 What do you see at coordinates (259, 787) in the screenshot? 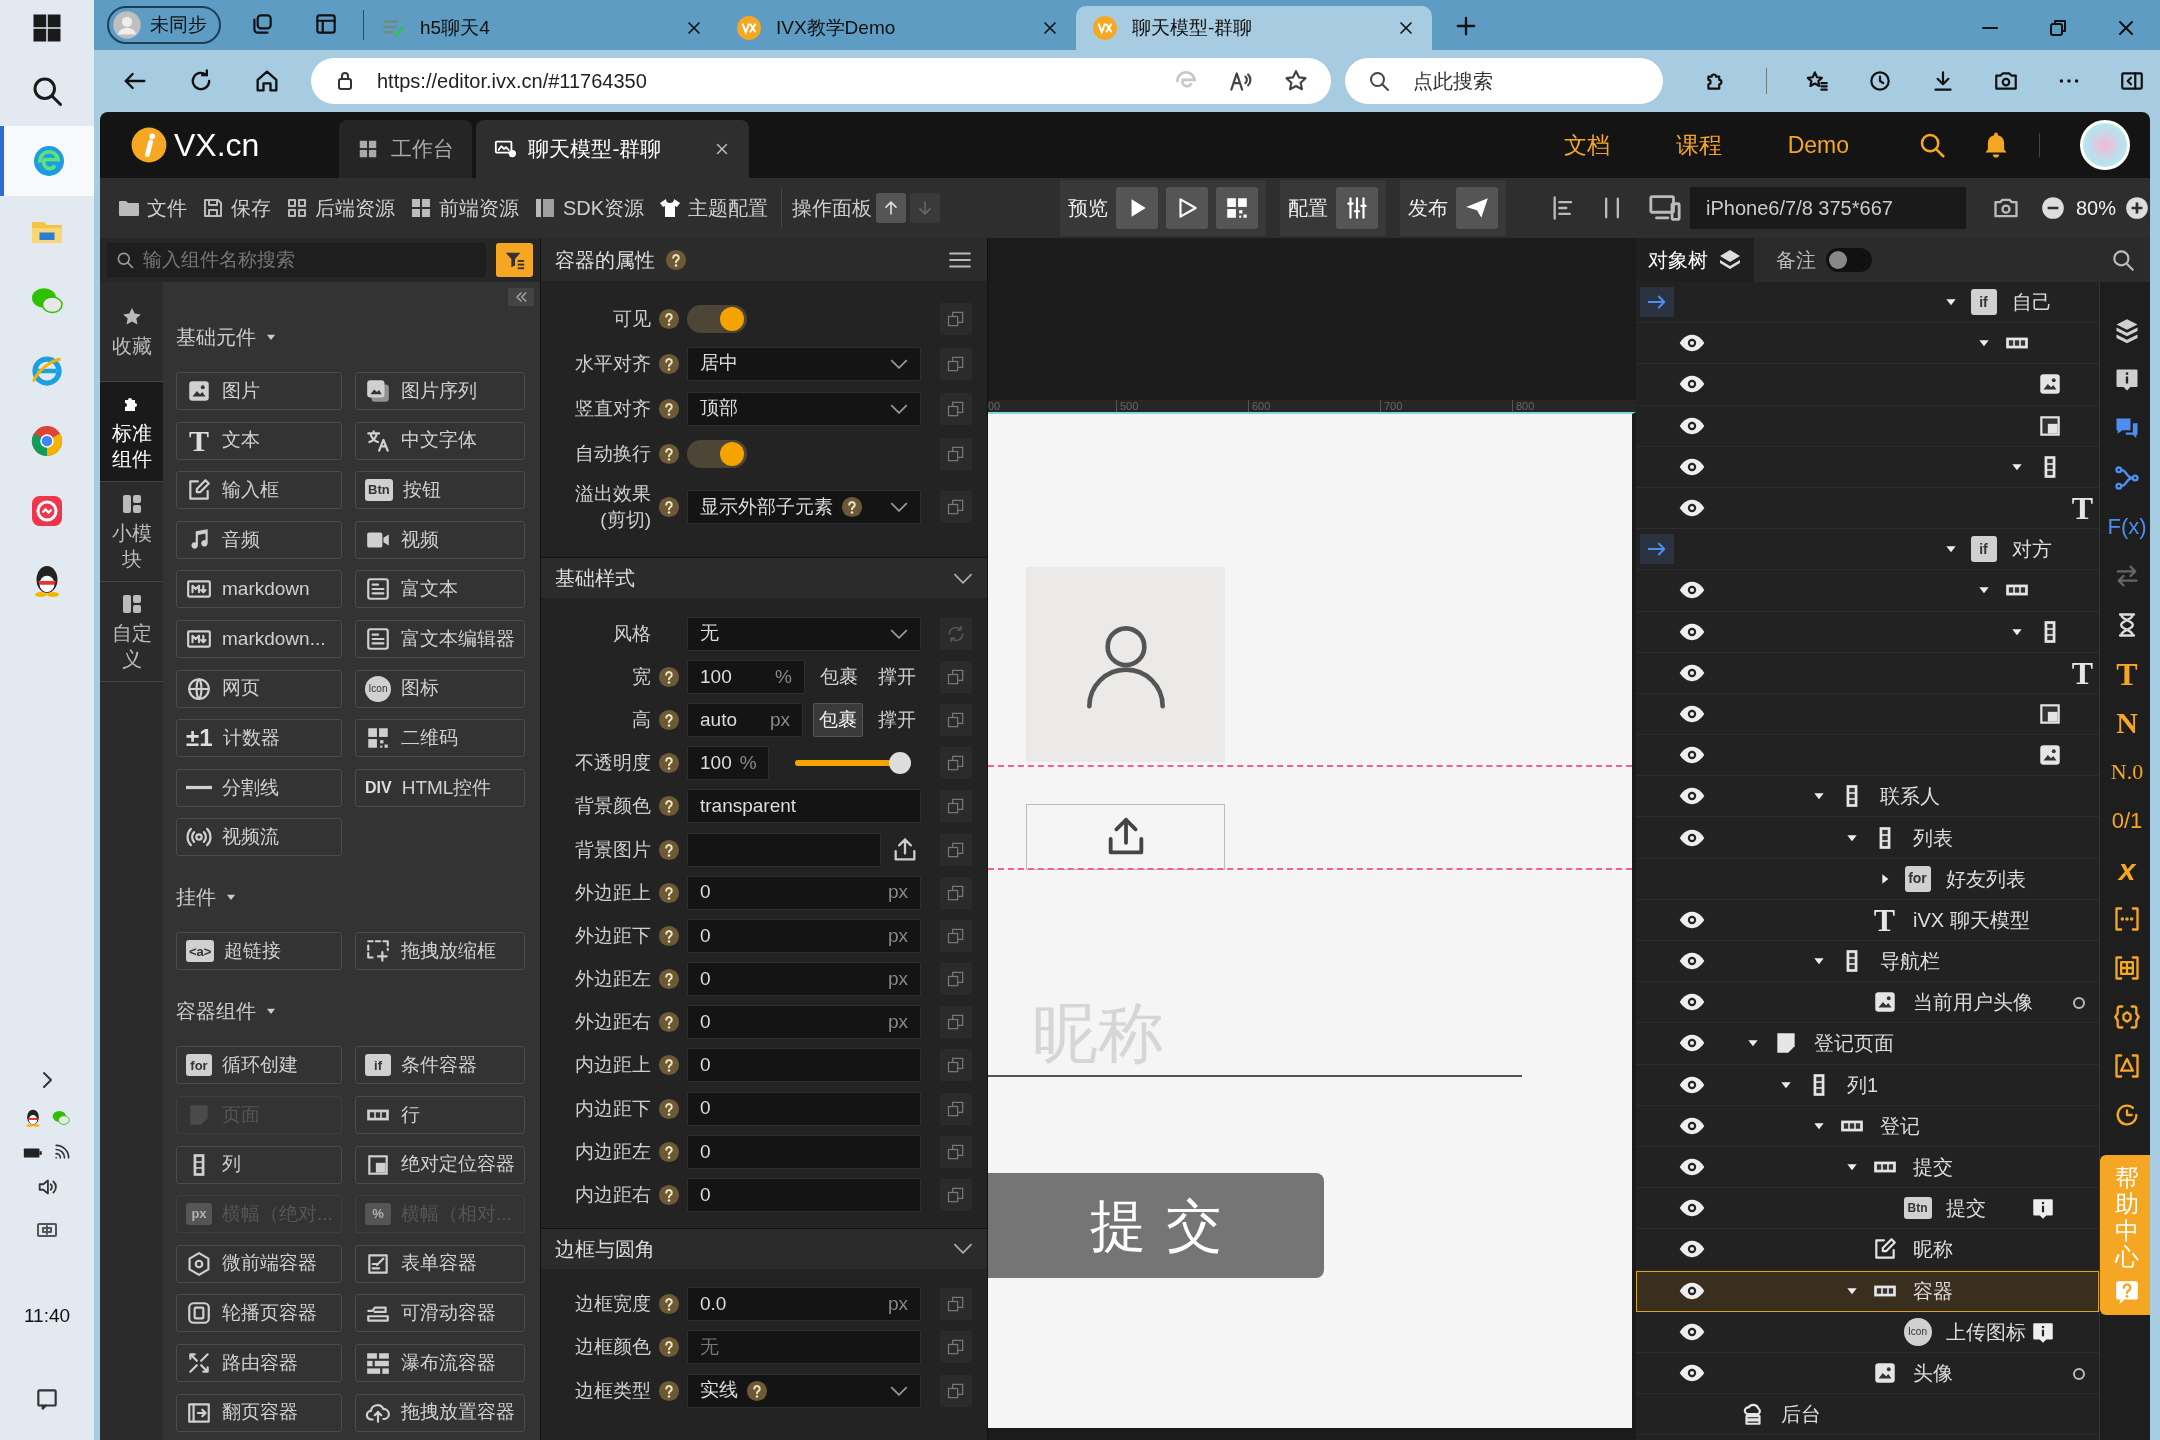
I see `component-item: 分割线` at bounding box center [259, 787].